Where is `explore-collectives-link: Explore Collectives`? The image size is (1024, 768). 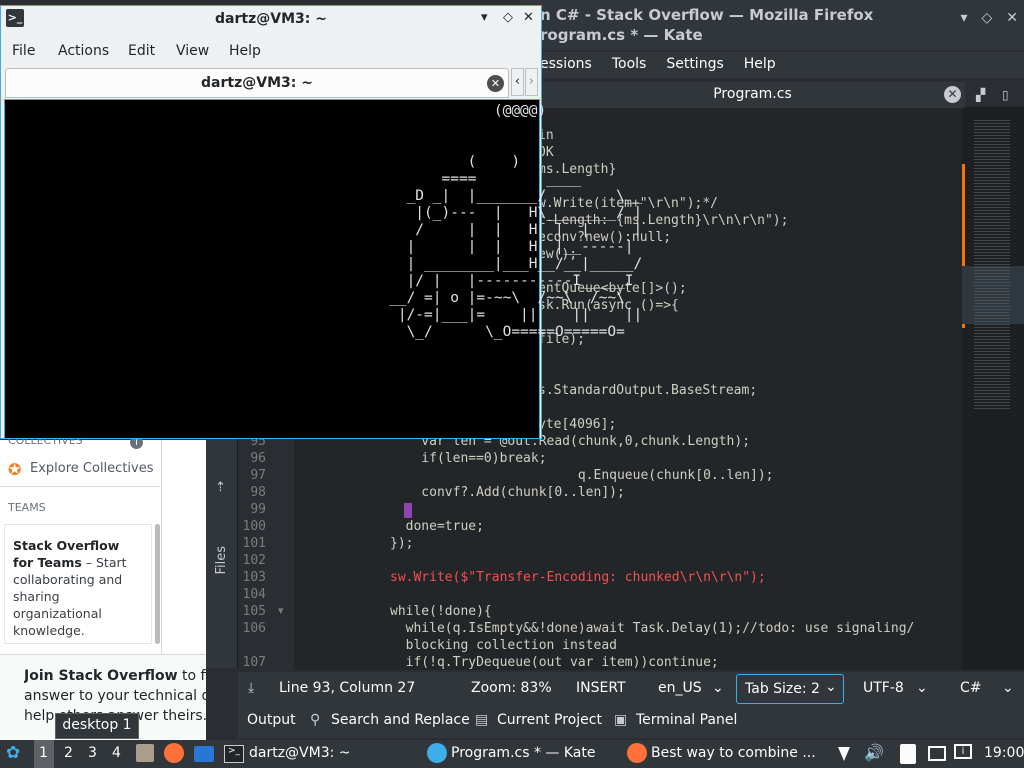 explore-collectives-link: Explore Collectives is located at coordinates (92, 468).